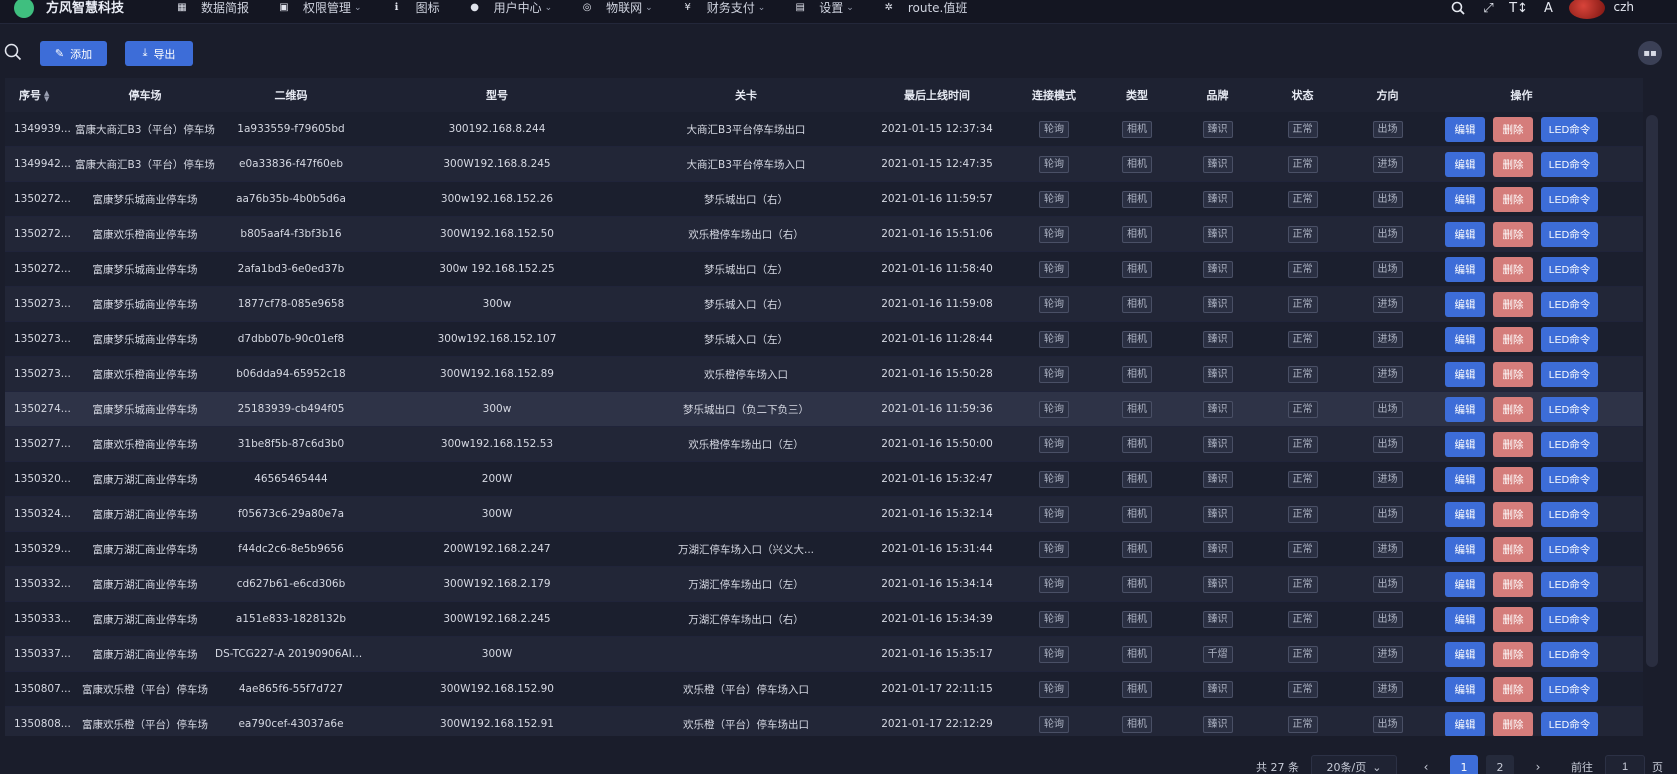  What do you see at coordinates (925, 12) in the screenshot?
I see `nav-item-7: ✲ route.值班` at bounding box center [925, 12].